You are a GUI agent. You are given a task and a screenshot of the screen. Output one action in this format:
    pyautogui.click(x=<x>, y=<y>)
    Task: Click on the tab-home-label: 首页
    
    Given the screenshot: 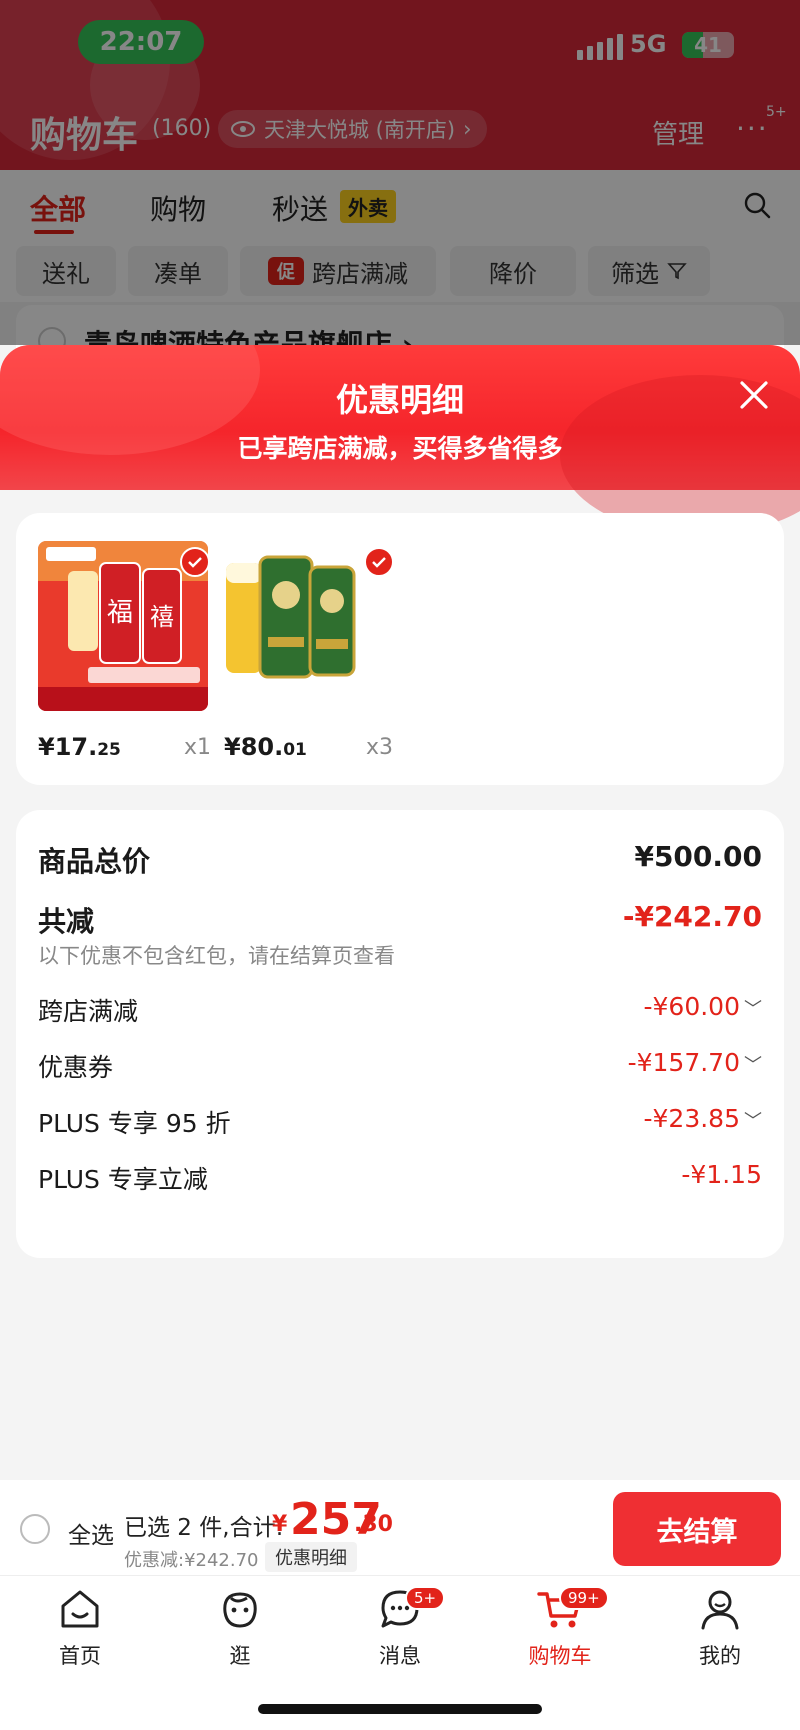 What is the action you would take?
    pyautogui.click(x=80, y=1656)
    